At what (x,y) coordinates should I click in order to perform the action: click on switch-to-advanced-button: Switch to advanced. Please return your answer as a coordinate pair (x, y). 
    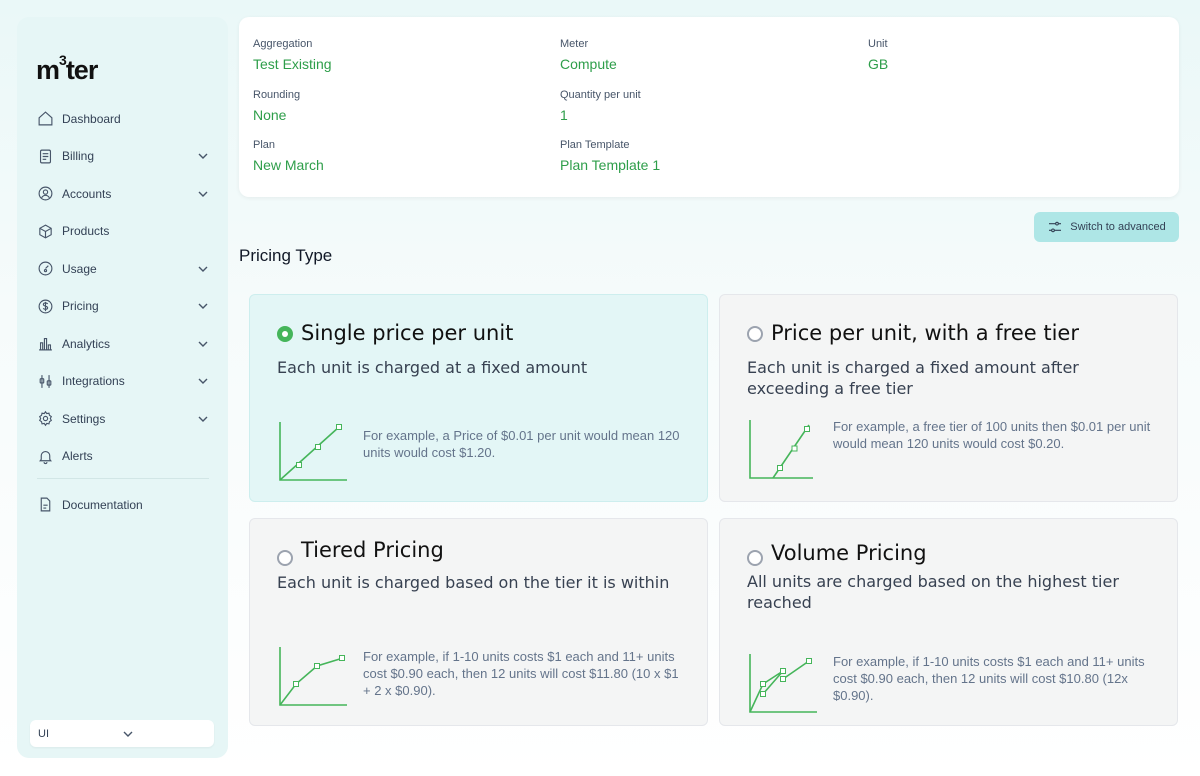
    Looking at the image, I should click on (1106, 227).